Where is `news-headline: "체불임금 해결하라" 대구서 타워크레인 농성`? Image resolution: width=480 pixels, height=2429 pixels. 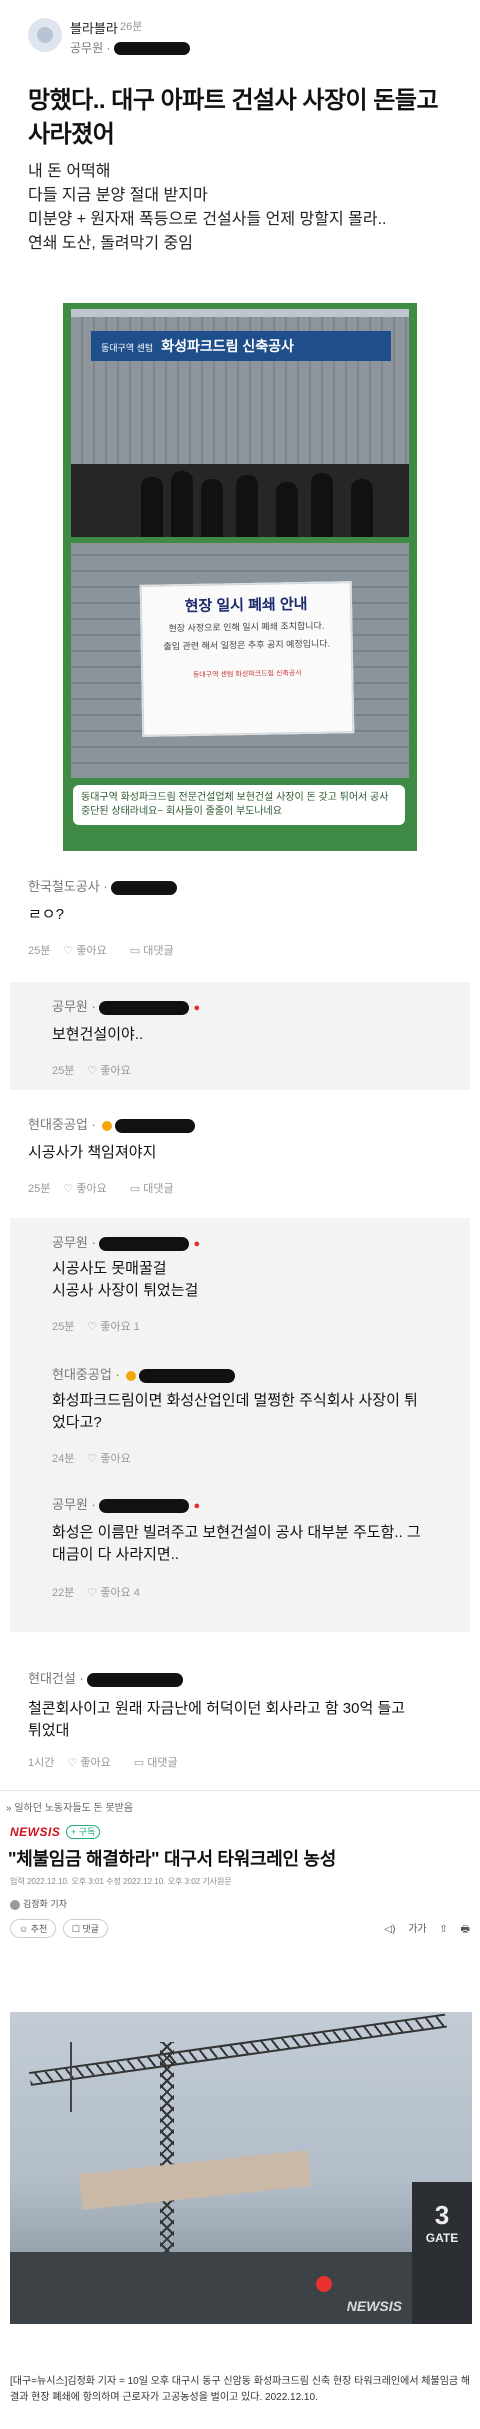
news-headline: "체불임금 해결하라" 대구서 타워크레인 농성 is located at coordinates (172, 1859).